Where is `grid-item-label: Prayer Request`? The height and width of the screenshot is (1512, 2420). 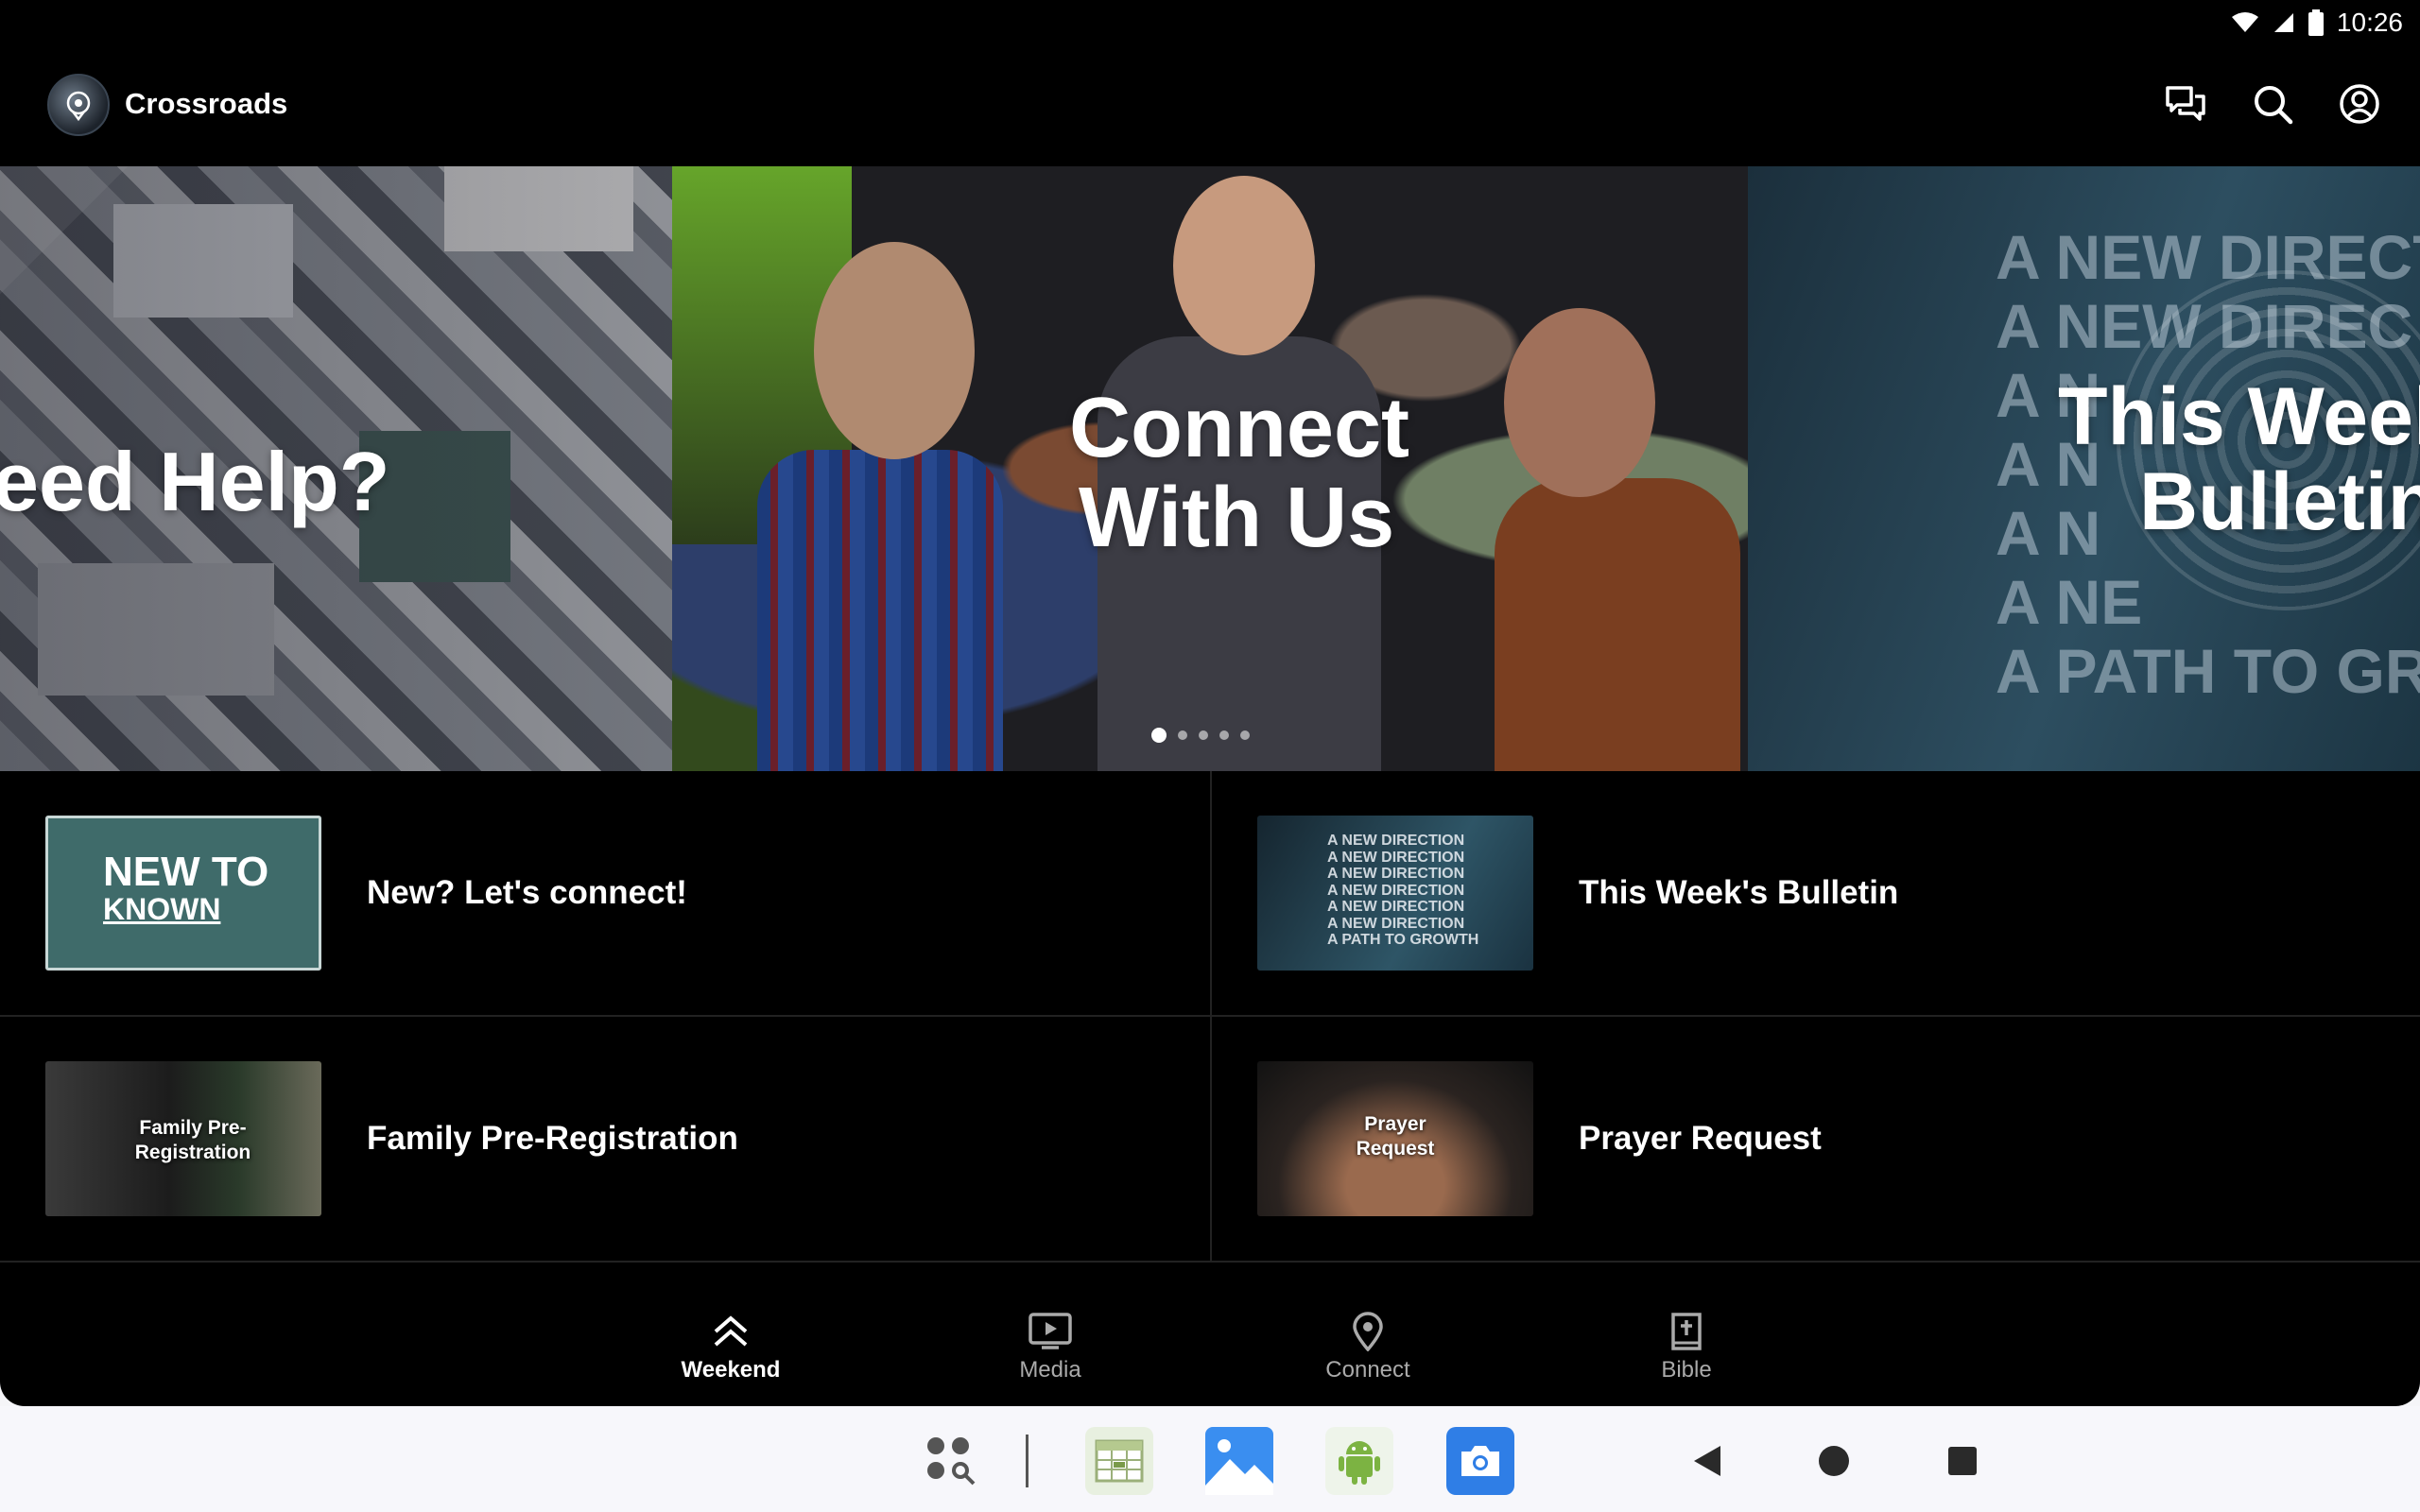
grid-item-label: Prayer Request is located at coordinates (1701, 1138).